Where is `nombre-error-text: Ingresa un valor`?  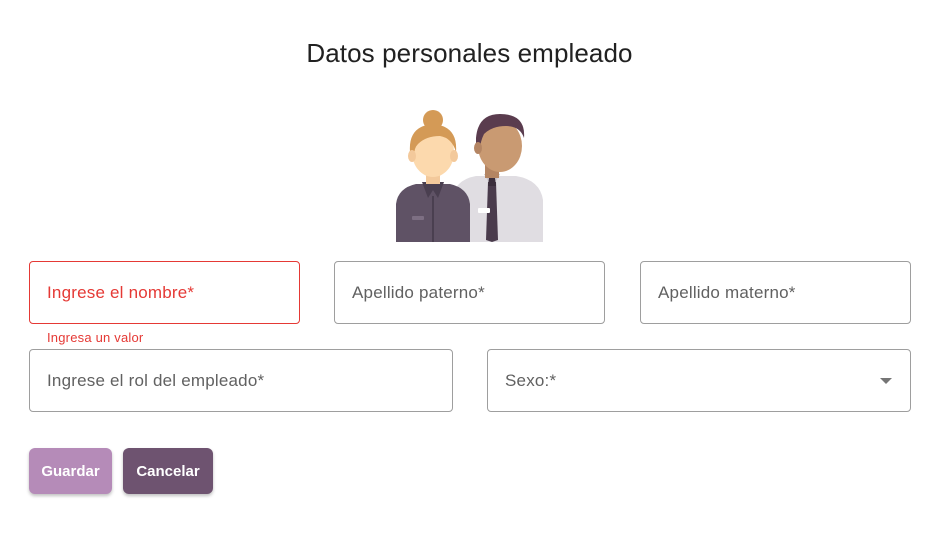
nombre-error-text: Ingresa un valor is located at coordinates (95, 337).